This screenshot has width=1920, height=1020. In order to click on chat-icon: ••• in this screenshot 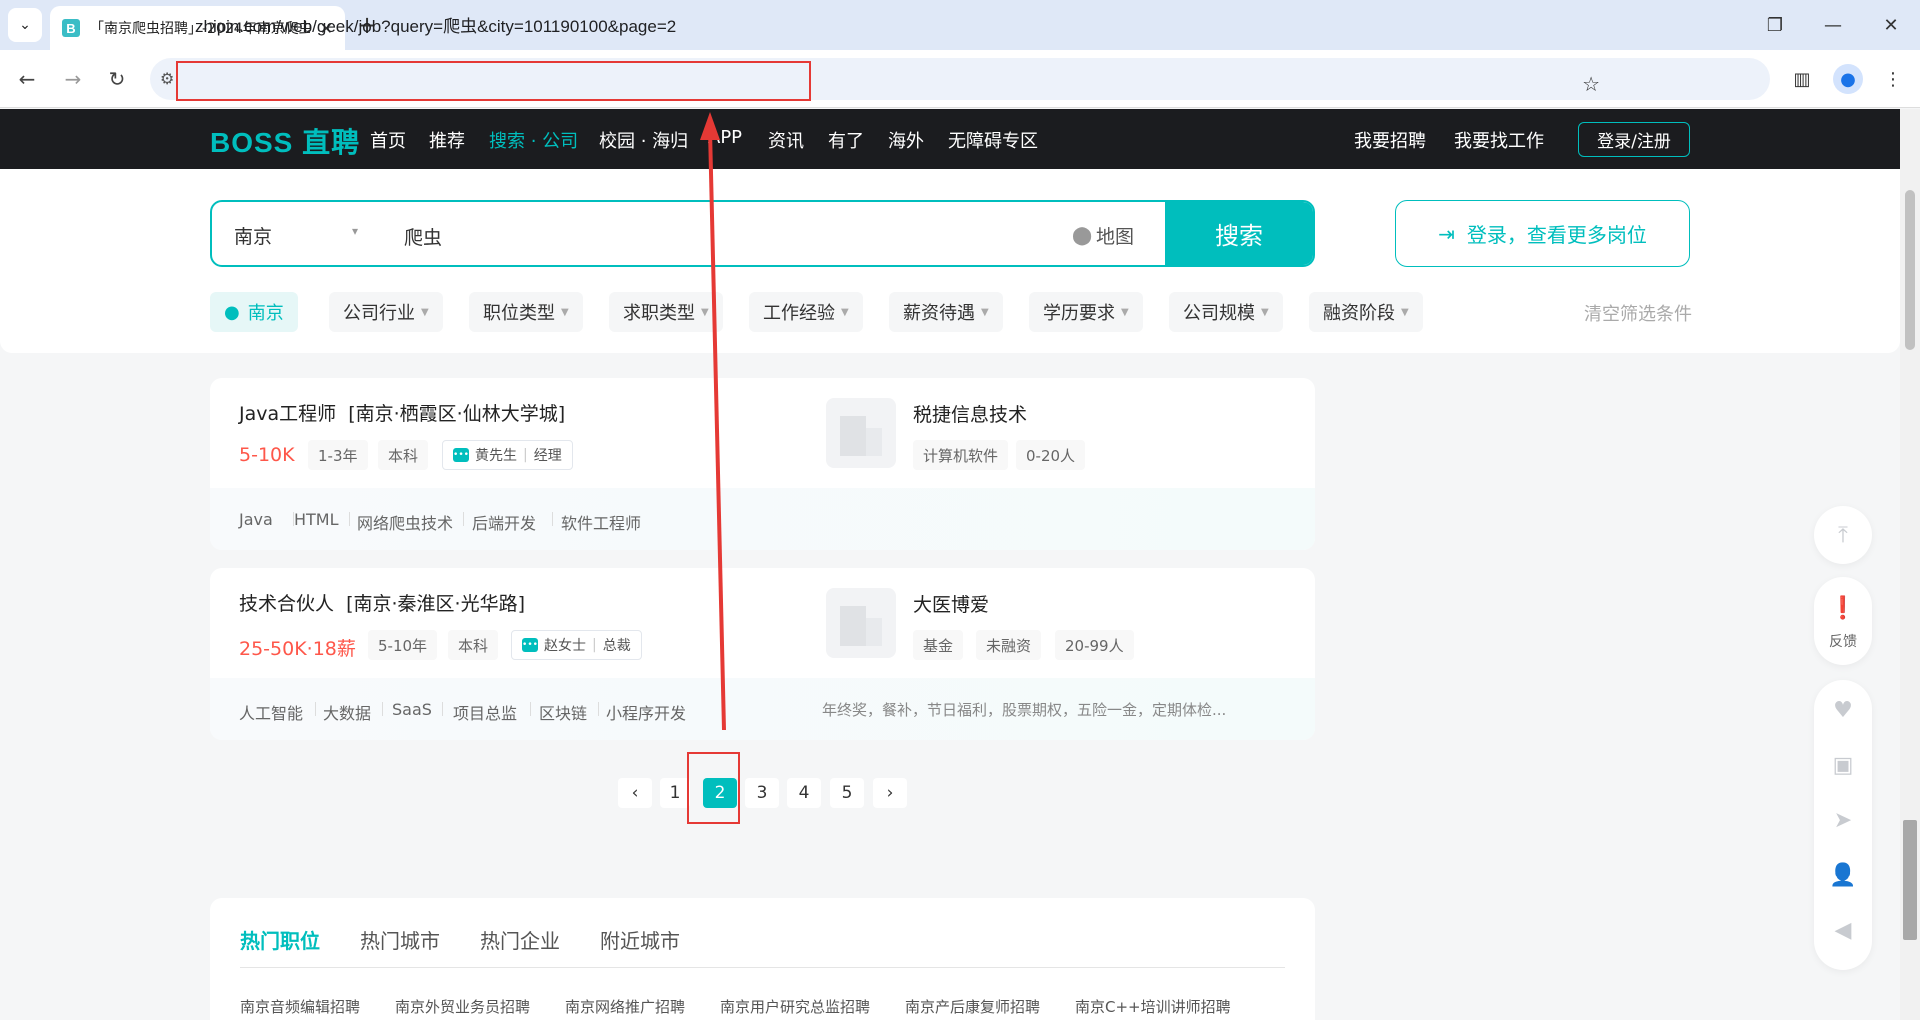, I will do `click(461, 455)`.